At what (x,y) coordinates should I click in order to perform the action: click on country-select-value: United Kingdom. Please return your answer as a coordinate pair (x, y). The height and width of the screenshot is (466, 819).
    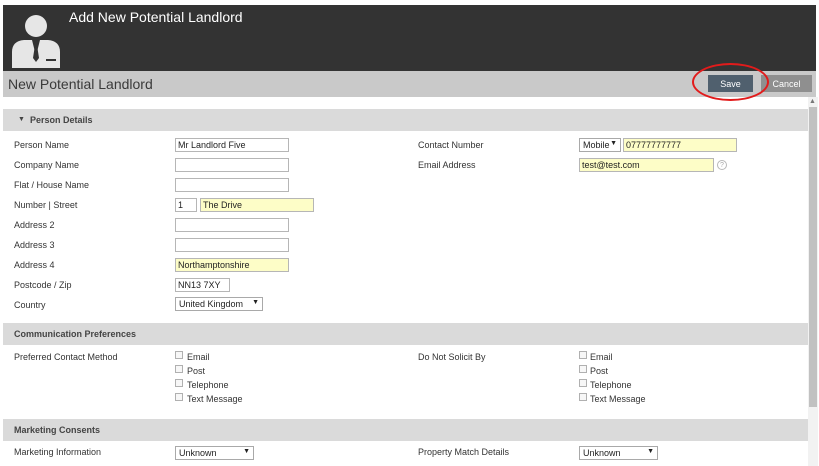
    Looking at the image, I should click on (211, 304).